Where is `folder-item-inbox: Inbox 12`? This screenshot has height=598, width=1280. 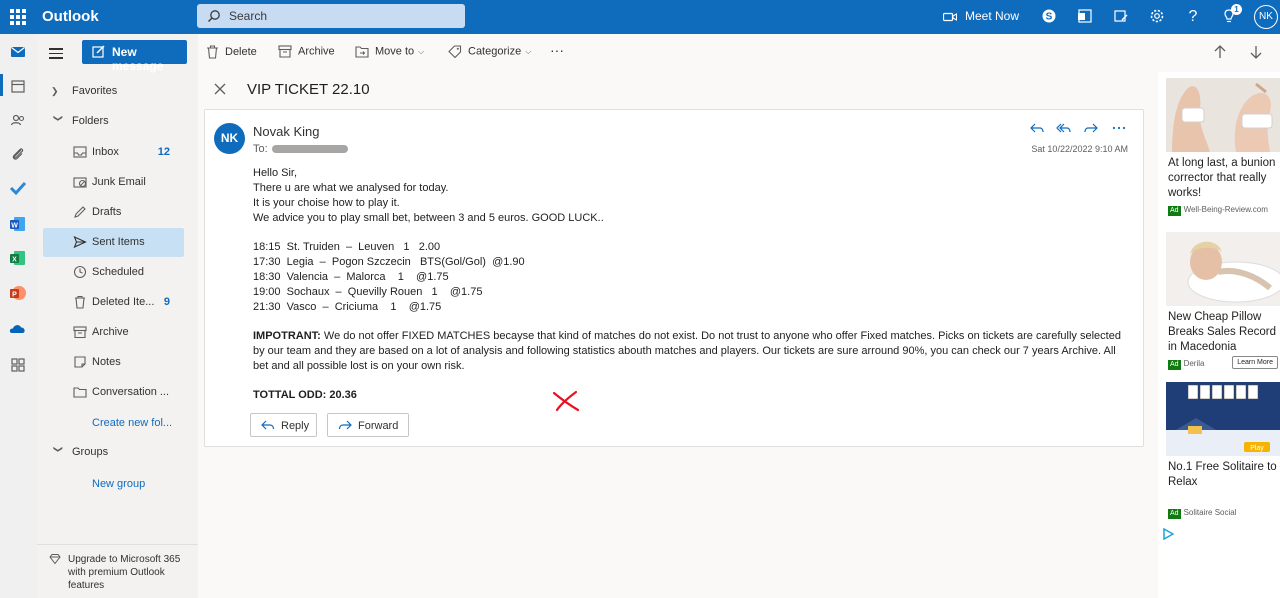 folder-item-inbox: Inbox 12 is located at coordinates (113, 152).